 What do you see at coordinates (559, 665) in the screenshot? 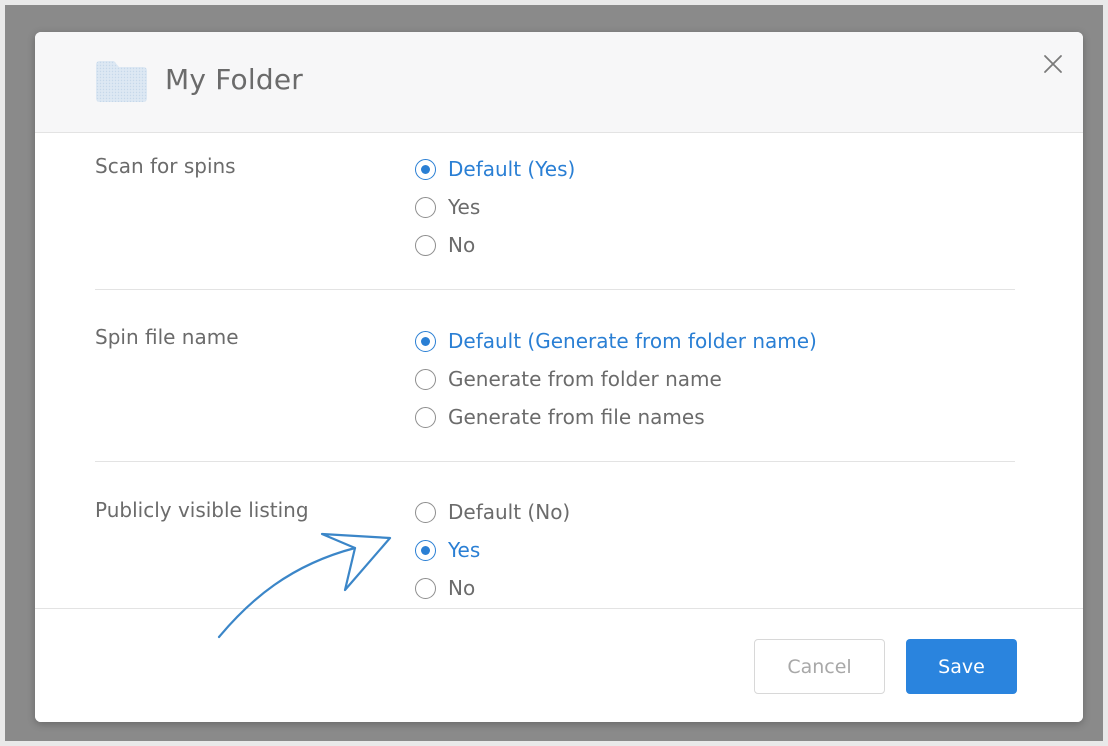
I see `dialog-footer: Cancel Save` at bounding box center [559, 665].